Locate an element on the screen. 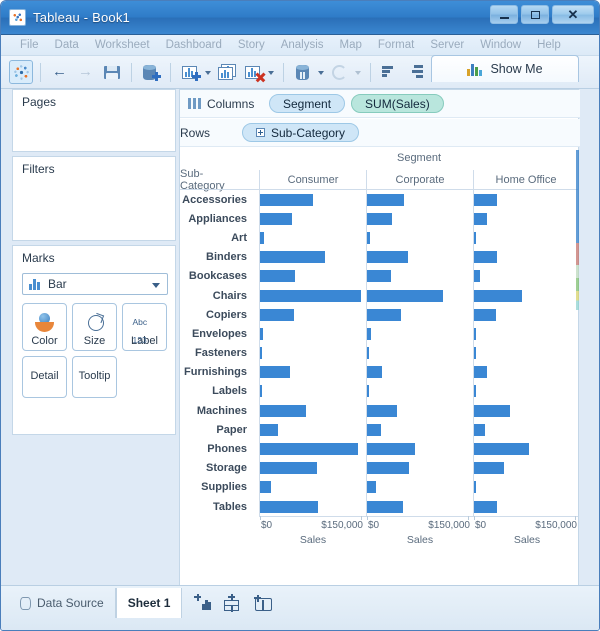 This screenshot has width=600, height=631. save-icon is located at coordinates (112, 72).